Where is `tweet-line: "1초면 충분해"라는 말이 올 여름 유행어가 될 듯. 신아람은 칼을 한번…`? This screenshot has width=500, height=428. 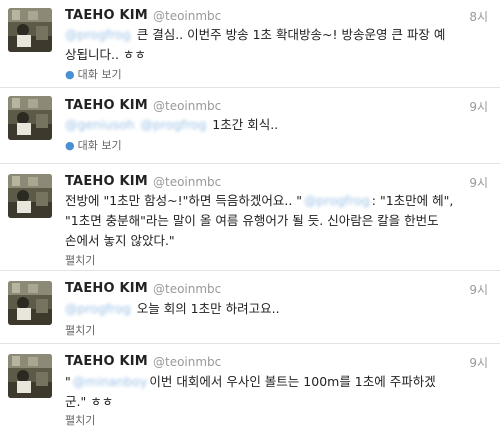 tweet-line: "1초면 충분해"라는 말이 올 여름 유행어가 될 듯. 신아람은 칼을 한번… is located at coordinates (252, 220).